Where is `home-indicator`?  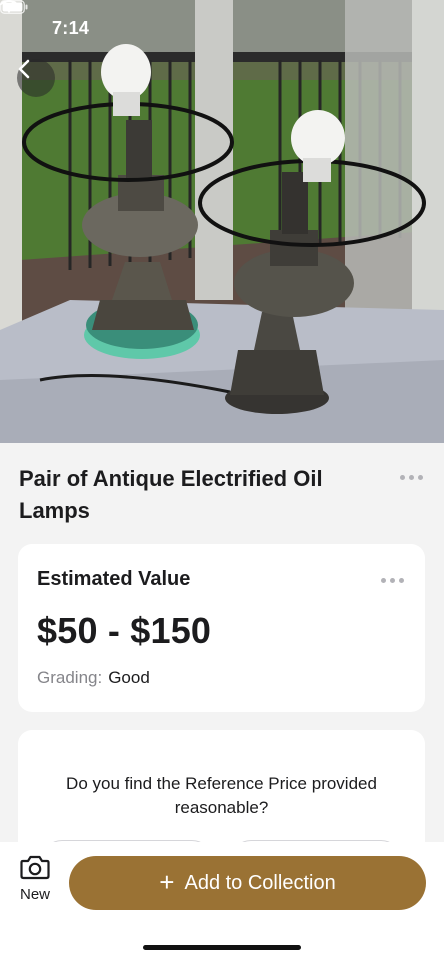 home-indicator is located at coordinates (222, 947).